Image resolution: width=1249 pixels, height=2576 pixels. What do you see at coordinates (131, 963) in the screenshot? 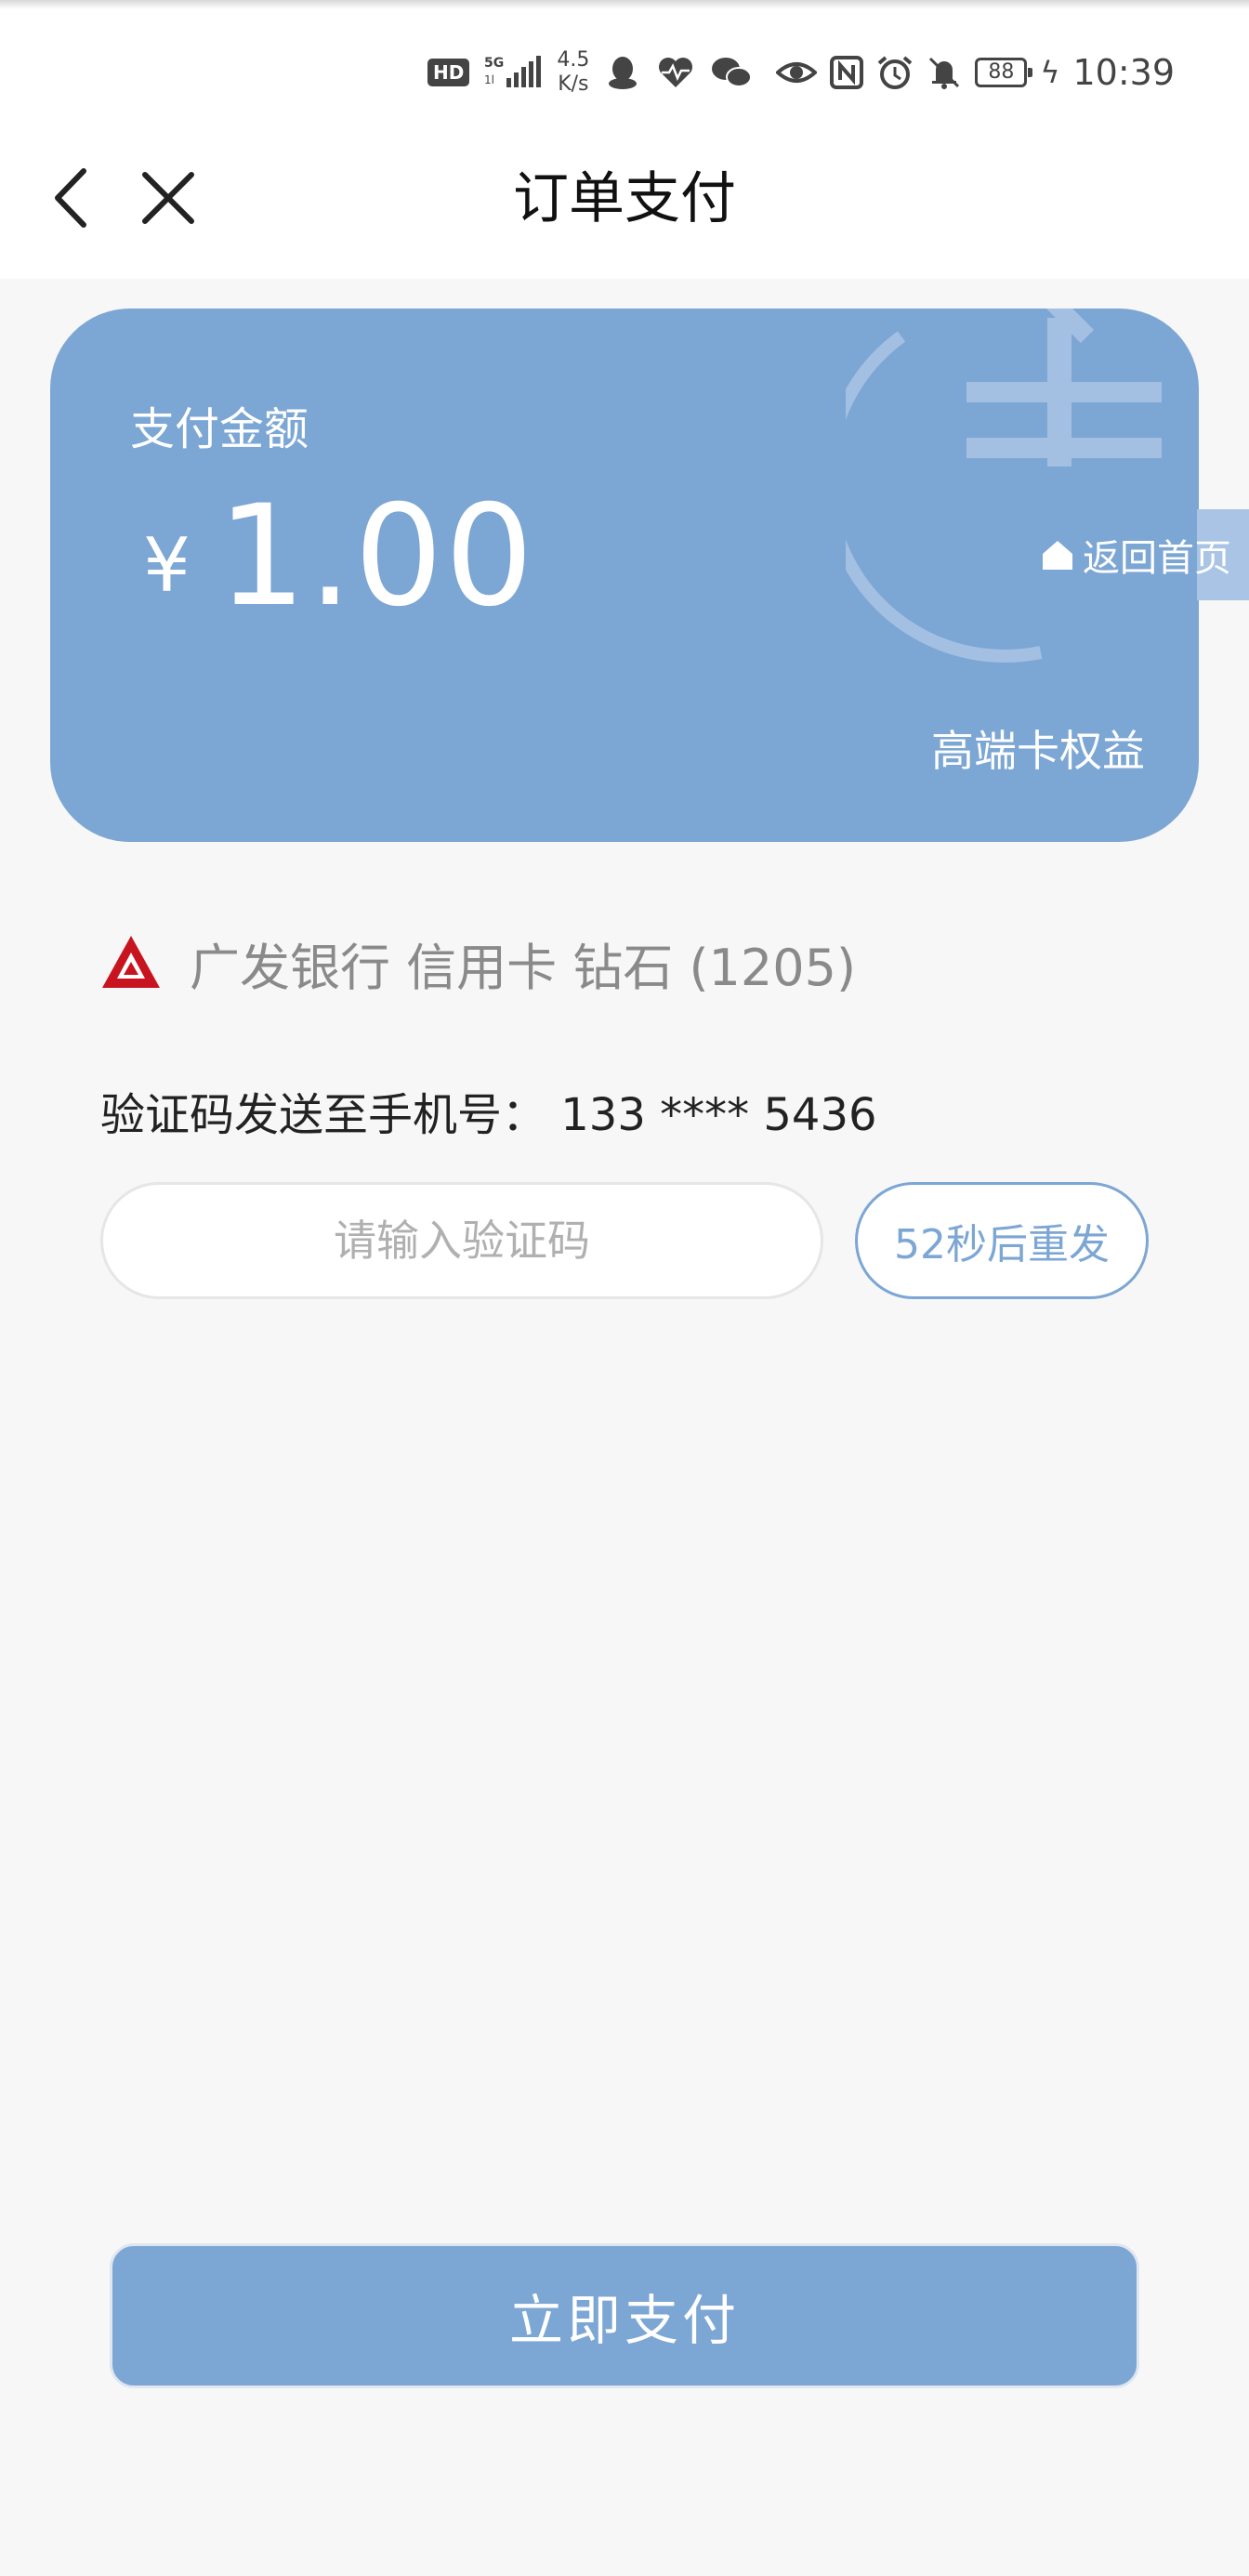
I see `cgb-bank-logo-icon` at bounding box center [131, 963].